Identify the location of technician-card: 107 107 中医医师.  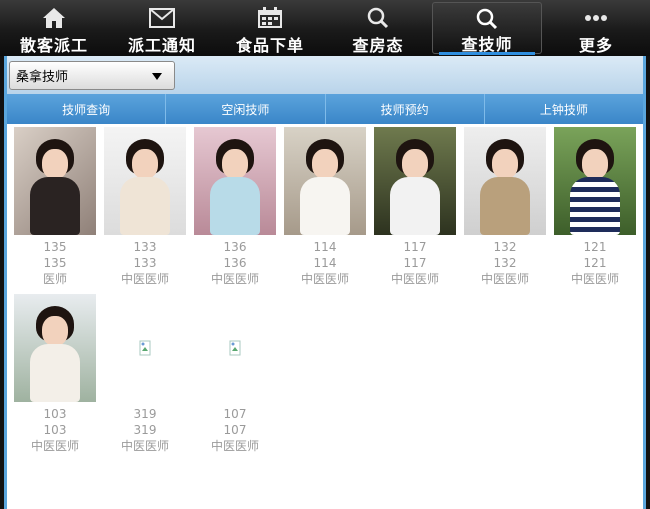
(235, 374).